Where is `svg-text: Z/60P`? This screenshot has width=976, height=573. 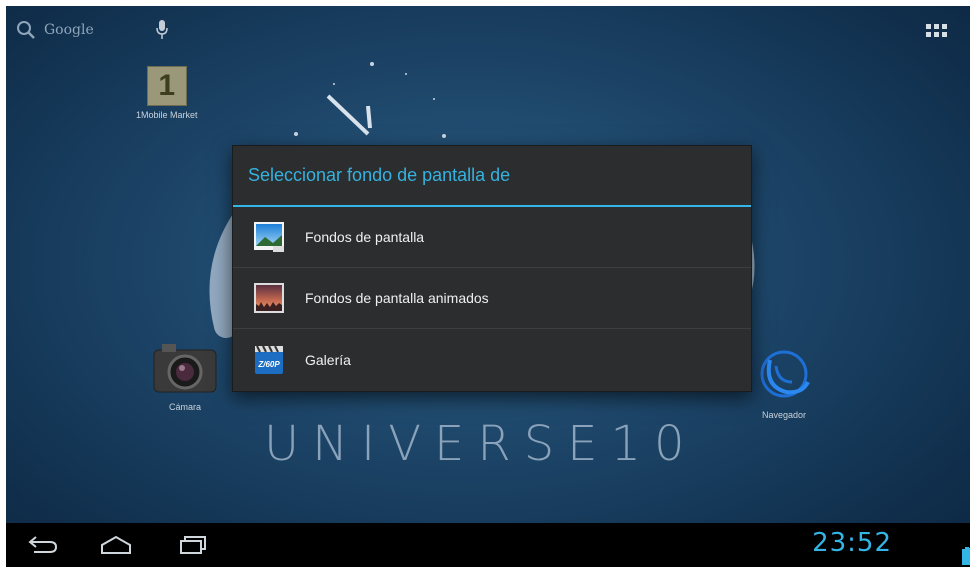 svg-text: Z/60P is located at coordinates (268, 364).